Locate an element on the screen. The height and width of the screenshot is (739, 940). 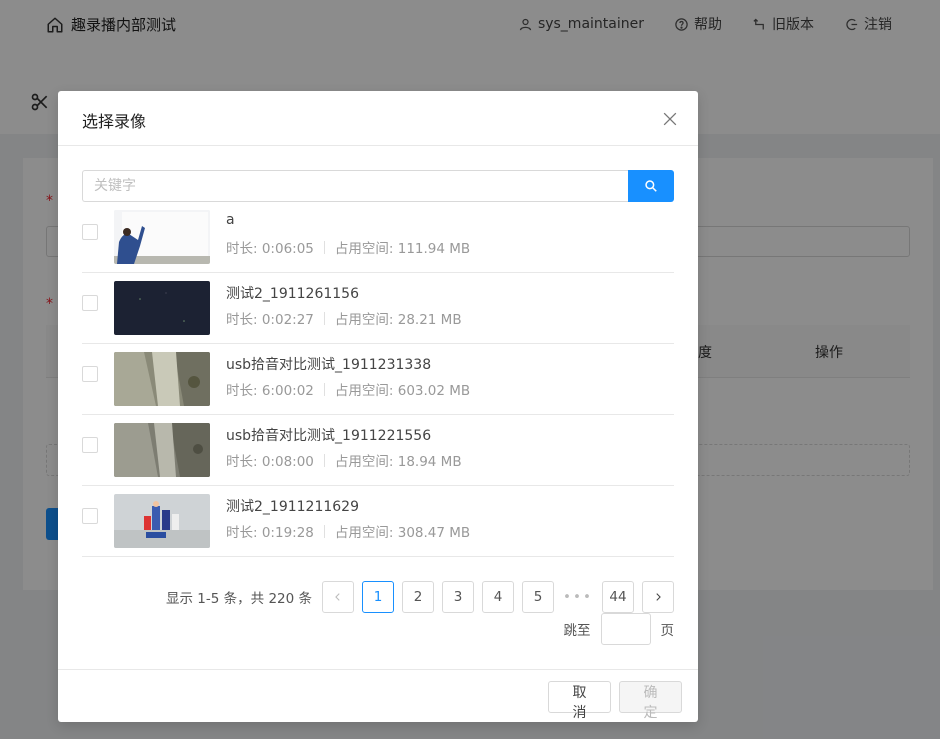
pagination: 显示 1-5 条，共 220 条 1 2 3 4 5 ••• 44 is located at coordinates (420, 597).